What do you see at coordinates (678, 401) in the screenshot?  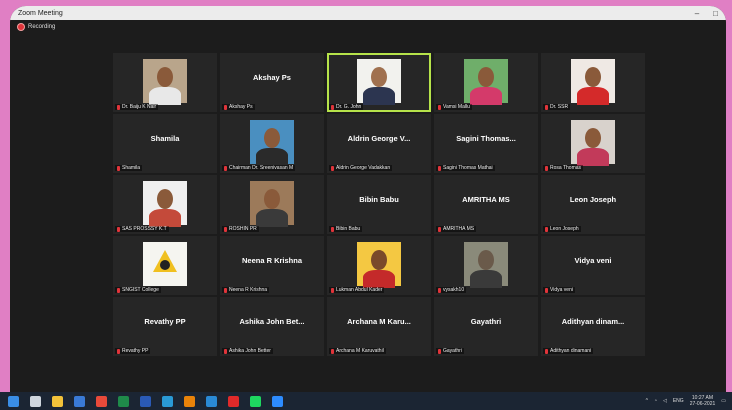 I see `language-indicator: ENG` at bounding box center [678, 401].